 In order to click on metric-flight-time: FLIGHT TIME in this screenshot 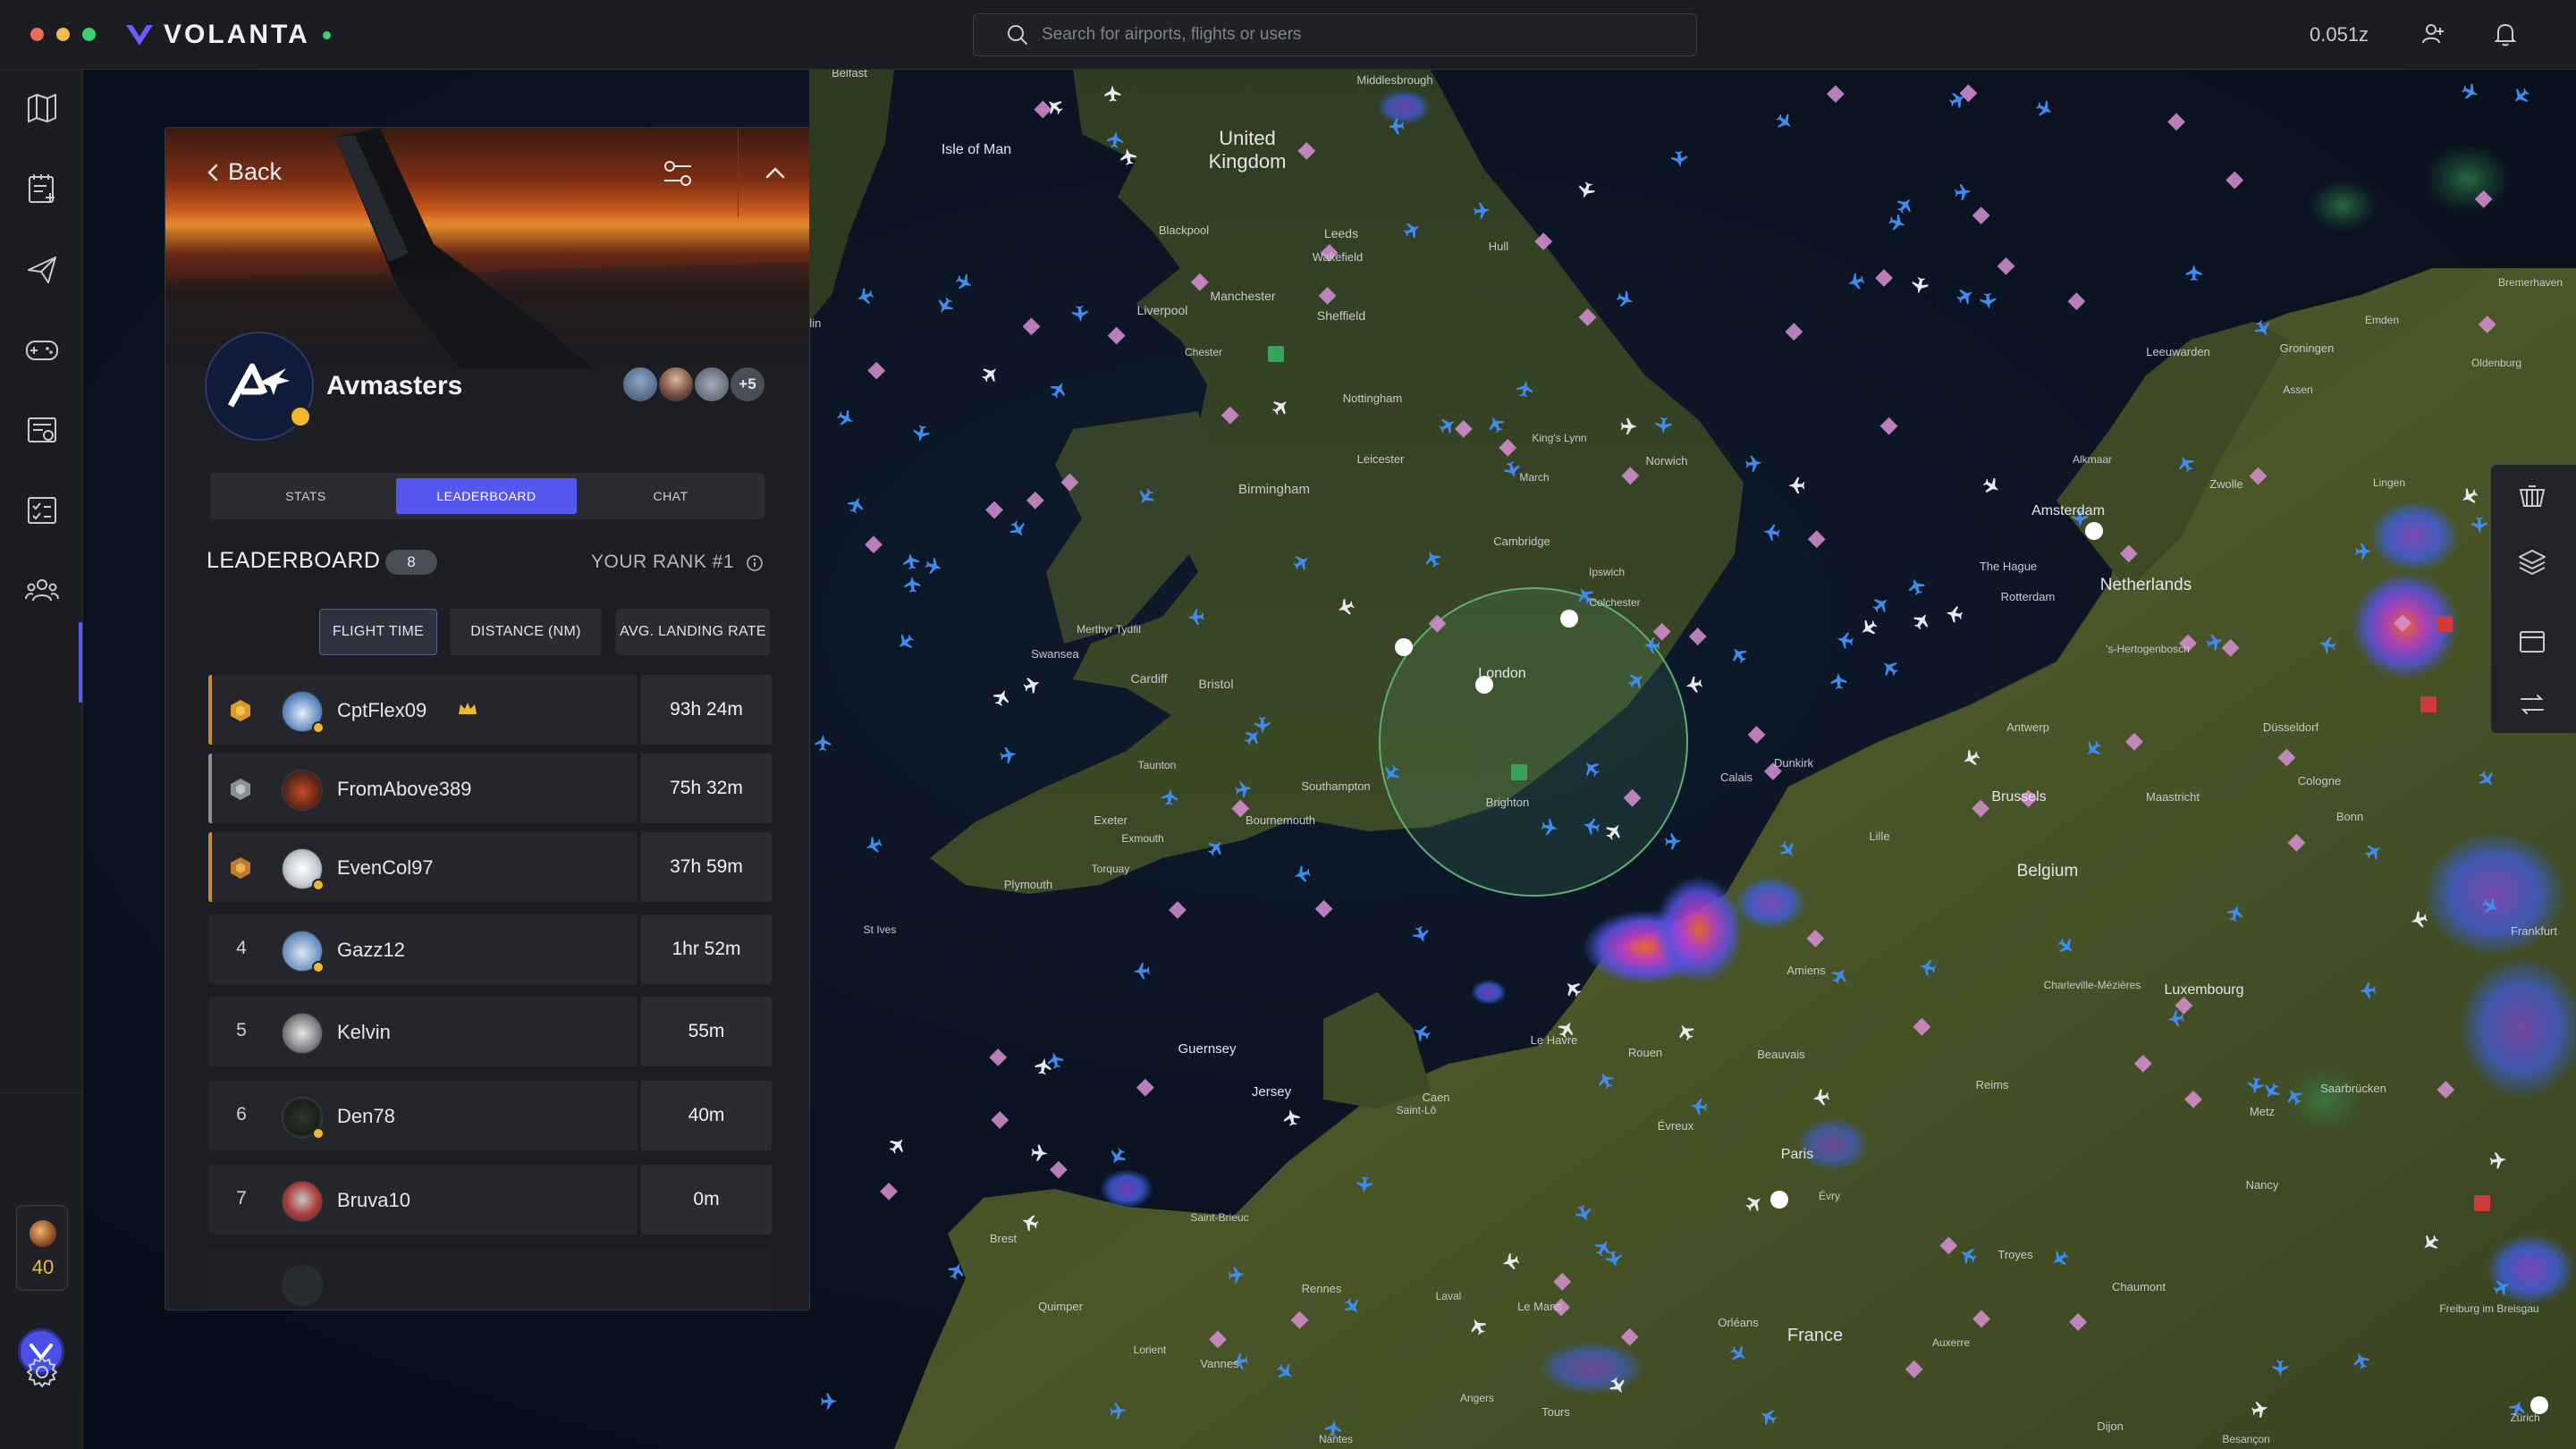, I will do `click(378, 632)`.